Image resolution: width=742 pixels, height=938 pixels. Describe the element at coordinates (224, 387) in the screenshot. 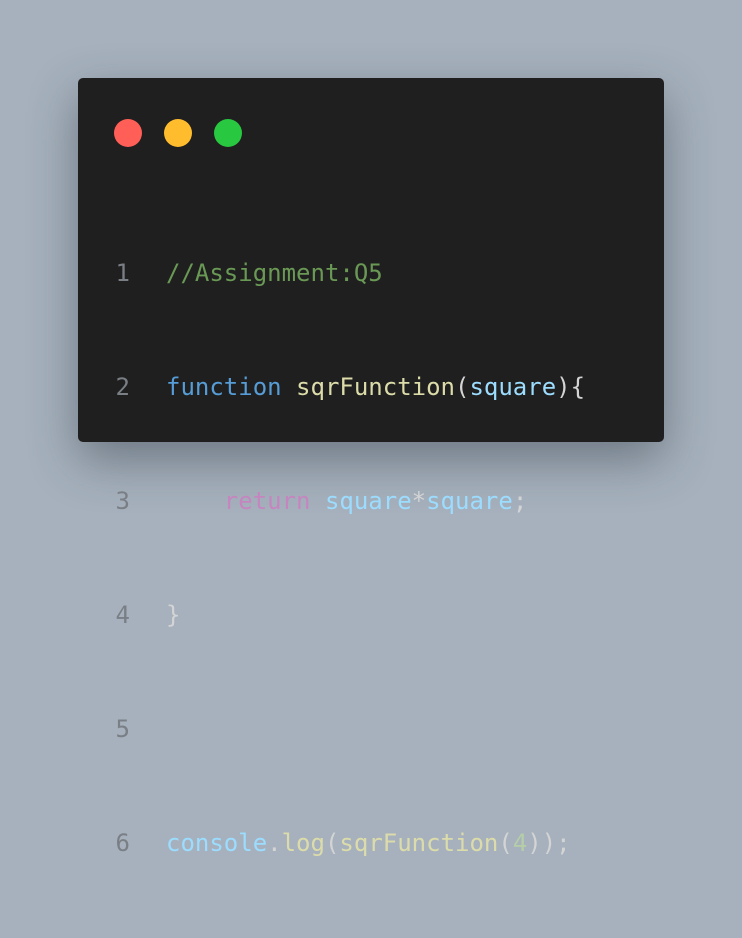

I see `code-token-keyword: function` at that location.